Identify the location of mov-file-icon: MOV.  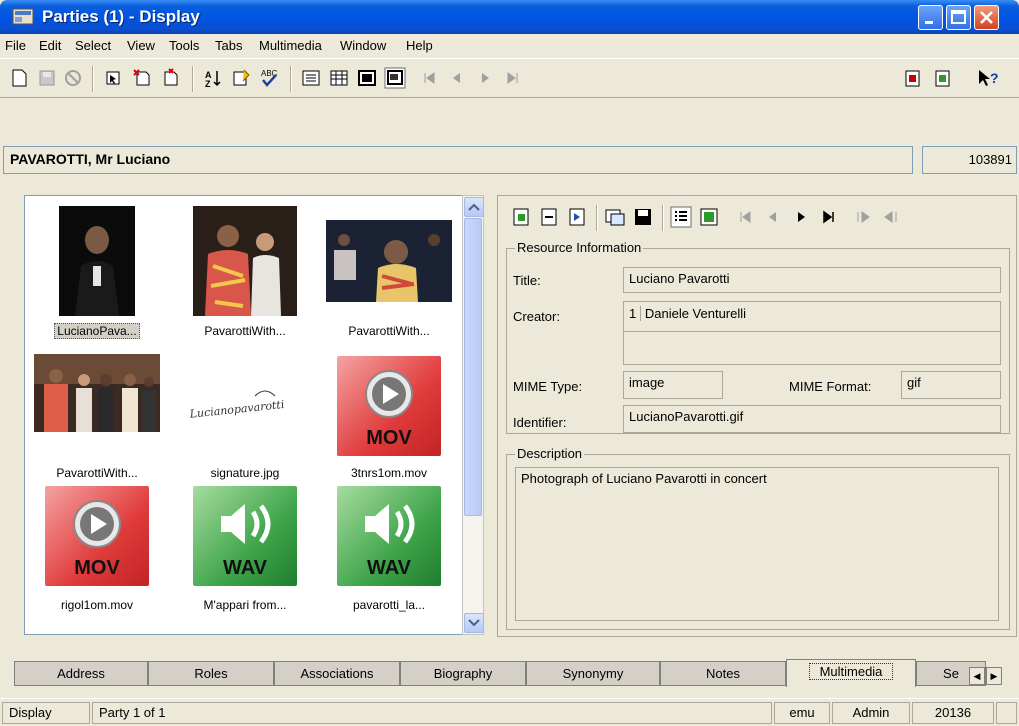
(389, 406).